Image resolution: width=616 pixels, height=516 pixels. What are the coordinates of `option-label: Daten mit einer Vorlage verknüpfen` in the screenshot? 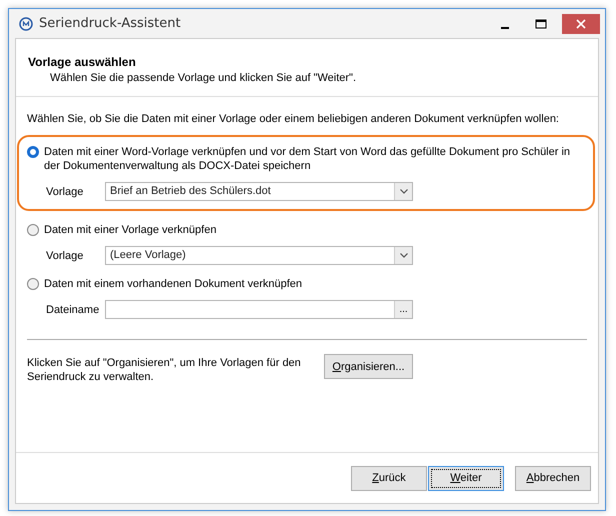 It's located at (131, 230).